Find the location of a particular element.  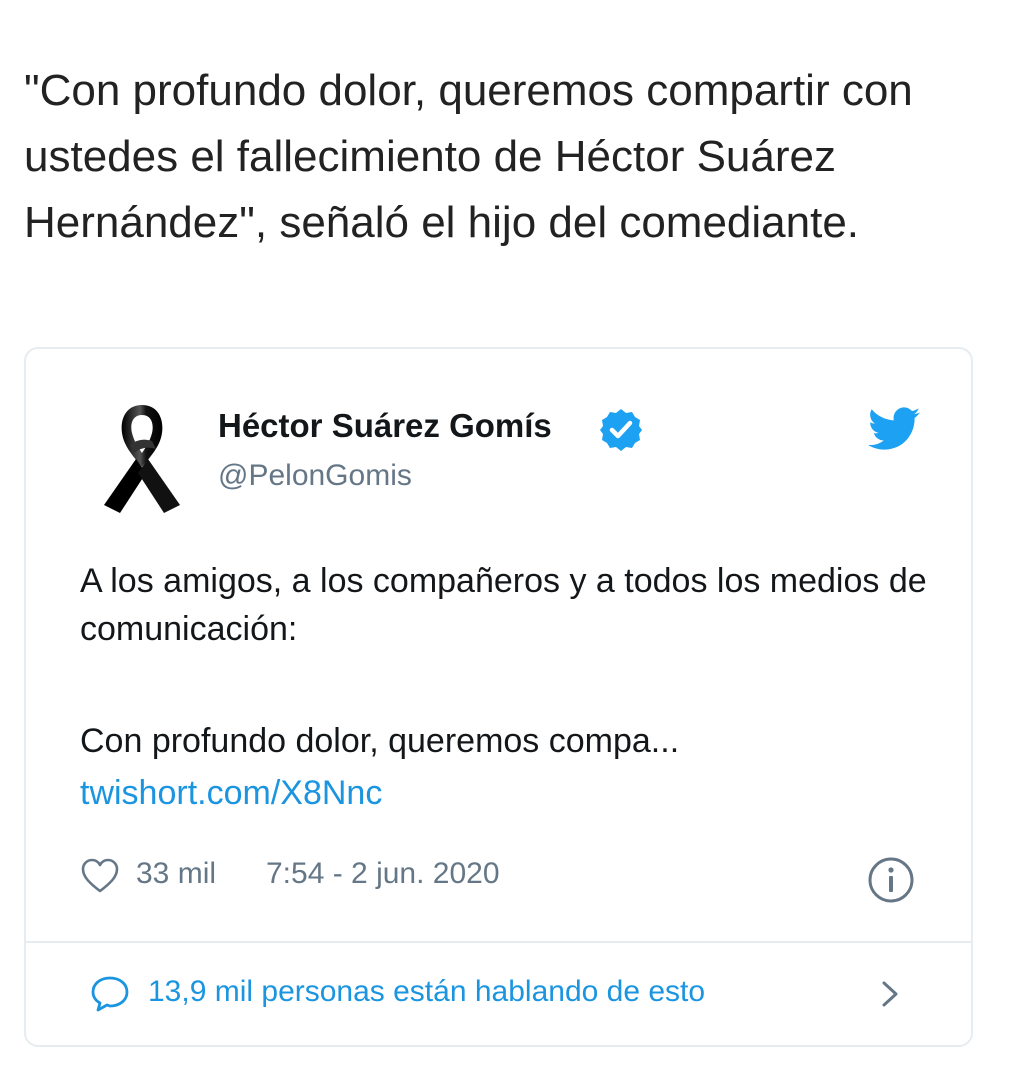

heart-icon is located at coordinates (100, 876).